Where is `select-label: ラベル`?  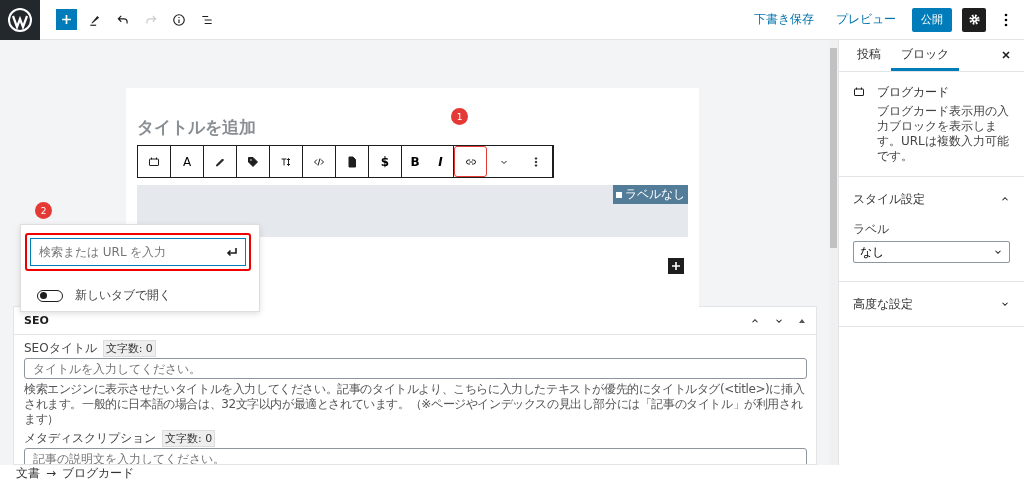 select-label: ラベル is located at coordinates (871, 229).